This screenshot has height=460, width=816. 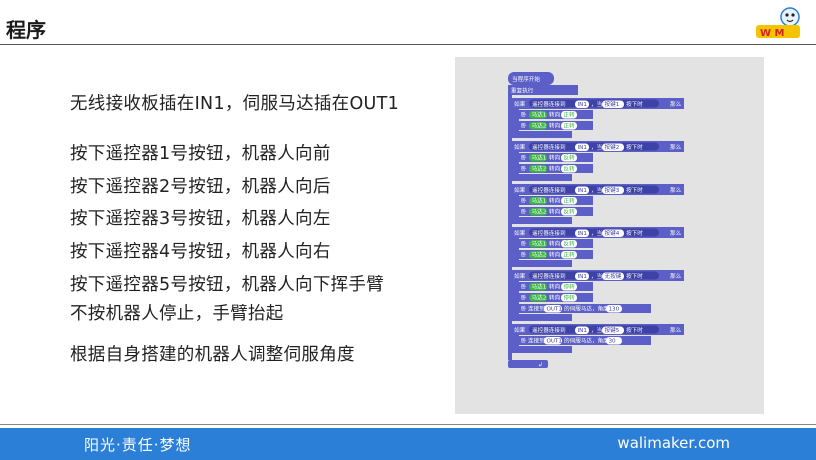 What do you see at coordinates (200, 252) in the screenshot?
I see `text-line-button-4: 按下遥控器4号按钮，机器人向右` at bounding box center [200, 252].